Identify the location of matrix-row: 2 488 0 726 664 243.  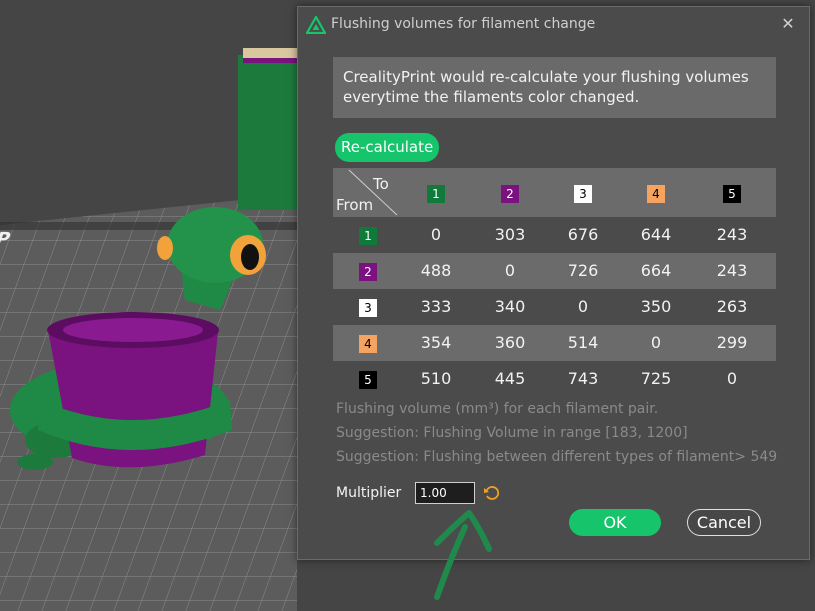
(554, 271).